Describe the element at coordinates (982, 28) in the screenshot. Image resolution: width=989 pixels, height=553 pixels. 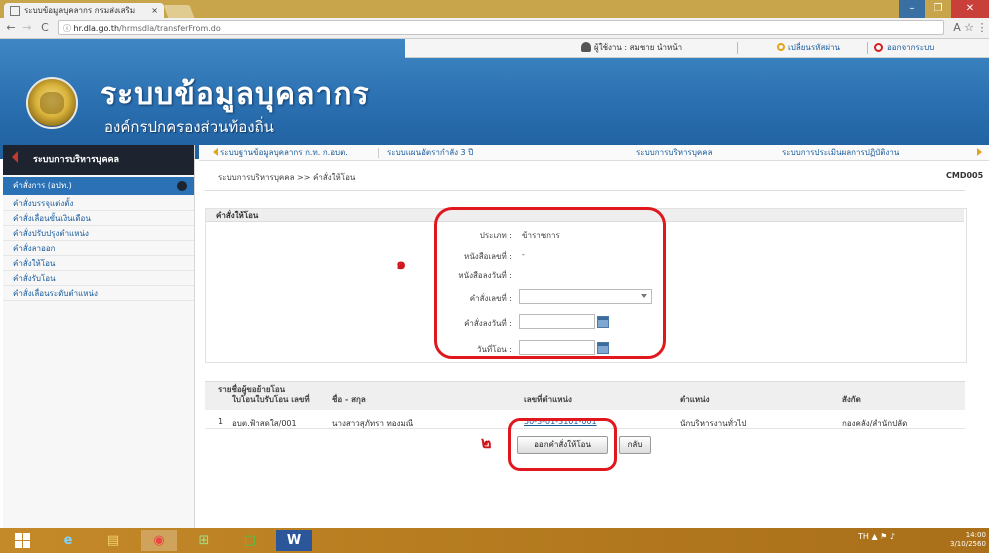
I see `browser-menu-icon: ⋮` at that location.